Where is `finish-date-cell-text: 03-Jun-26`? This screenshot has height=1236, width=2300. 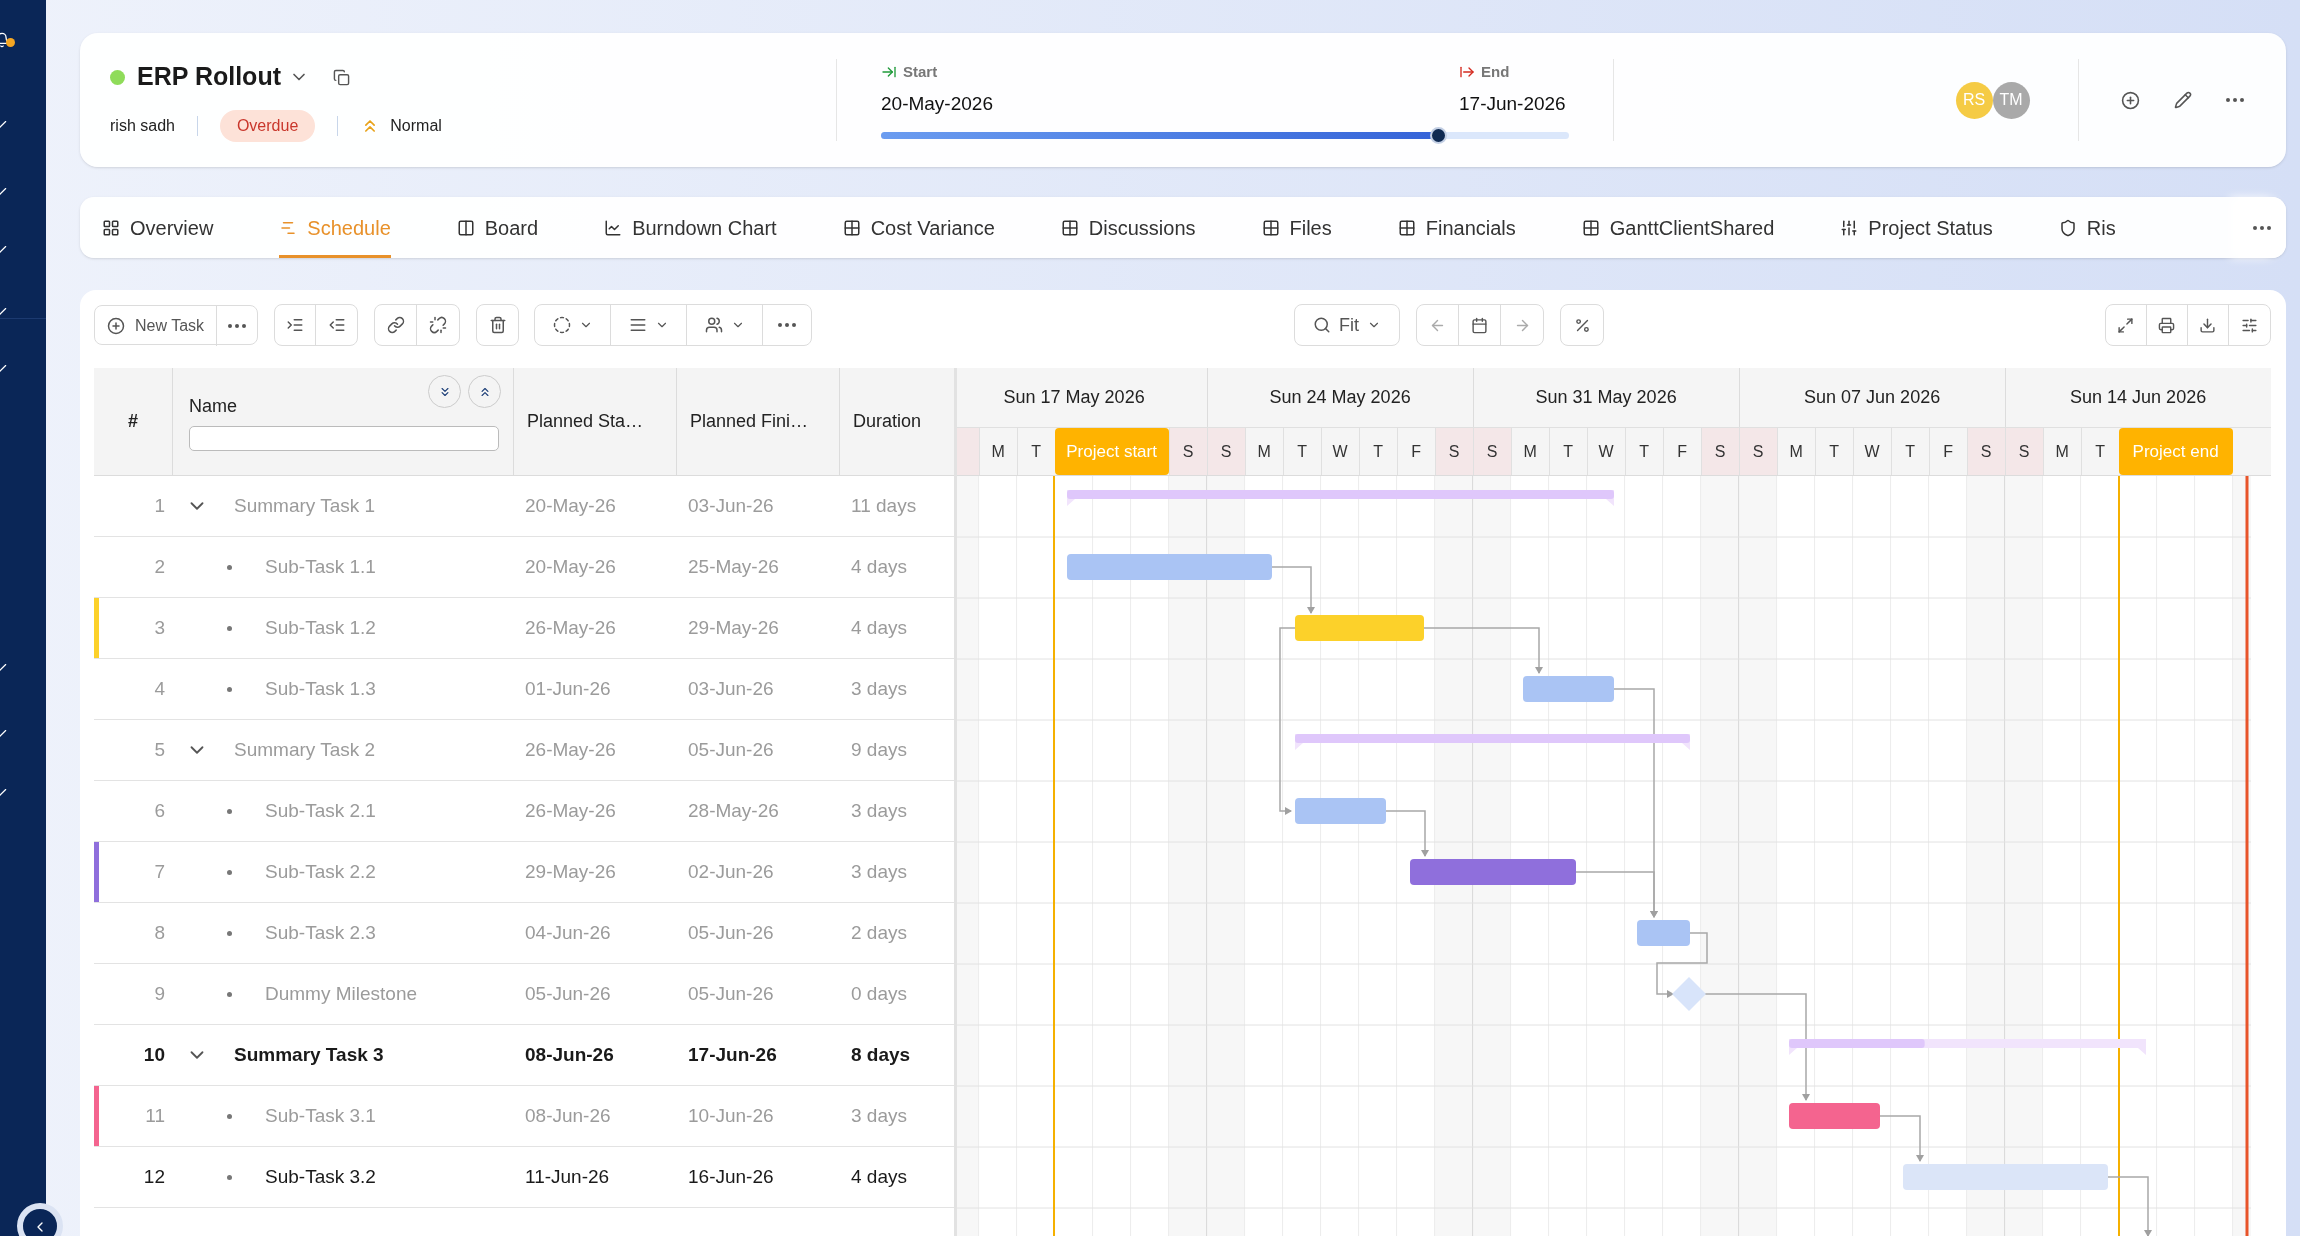
finish-date-cell-text: 03-Jun-26 is located at coordinates (731, 688).